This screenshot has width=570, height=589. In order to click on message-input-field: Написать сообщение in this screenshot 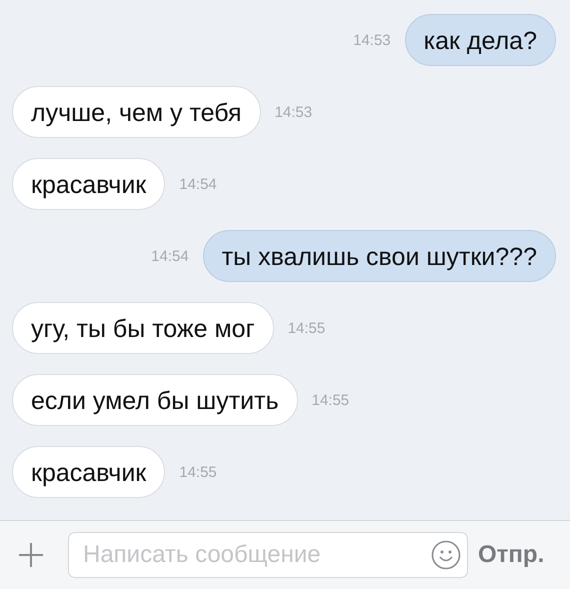, I will do `click(268, 555)`.